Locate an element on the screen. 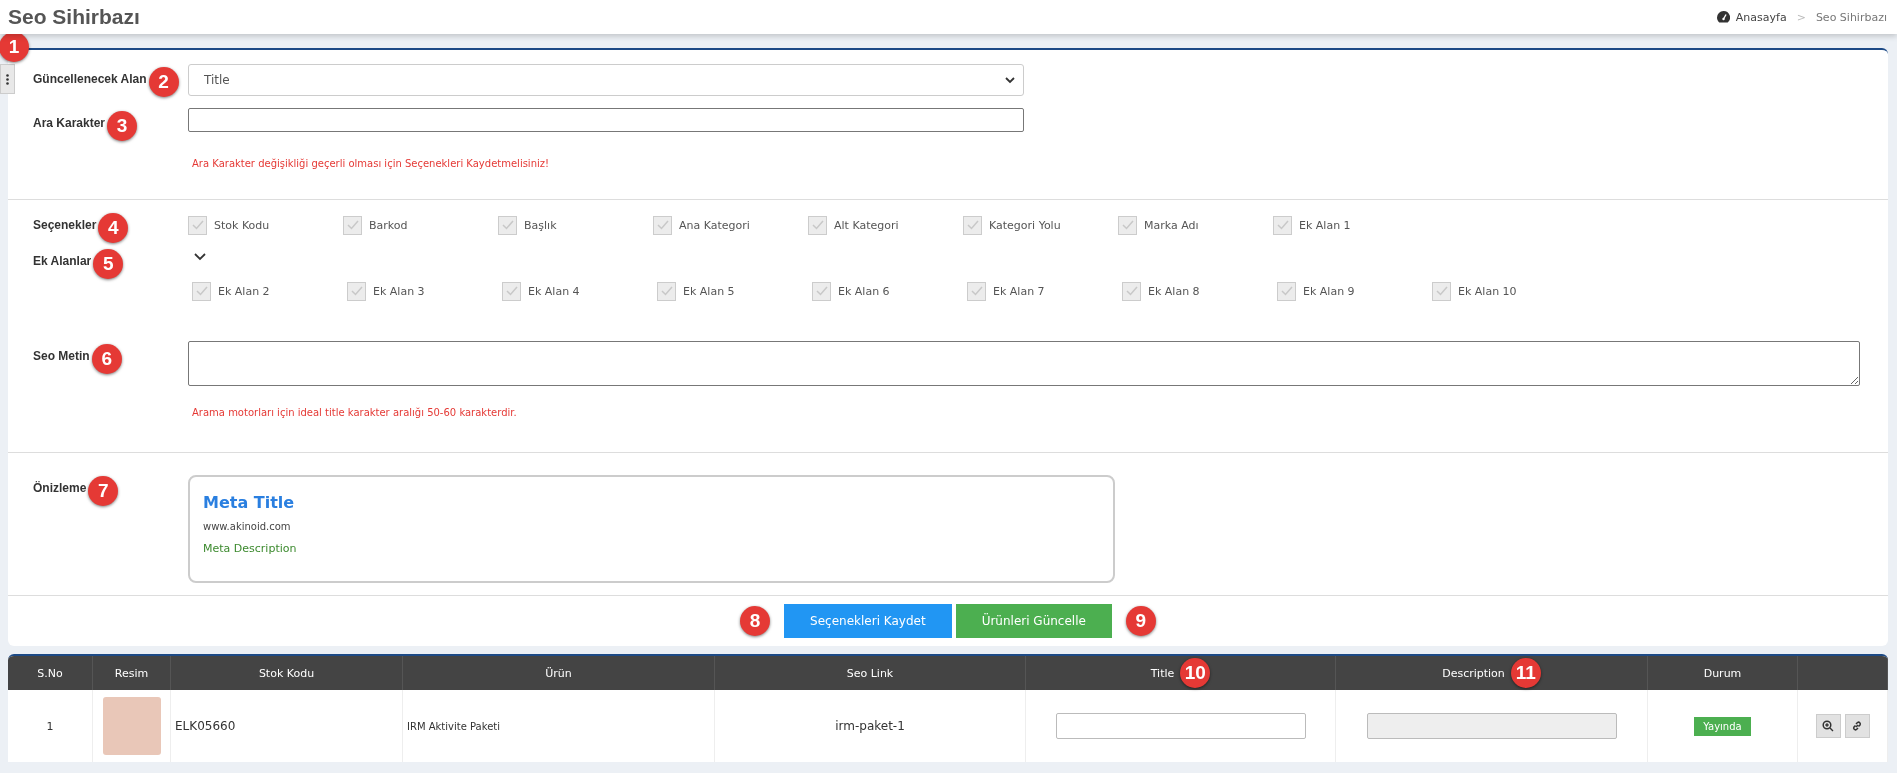  field-label: Seo Metin is located at coordinates (61, 356).